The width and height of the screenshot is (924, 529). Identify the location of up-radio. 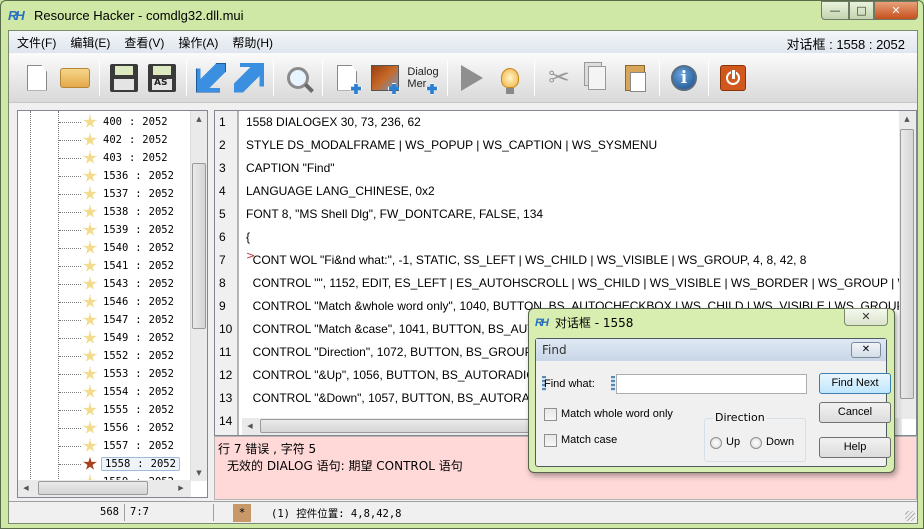
(716, 443).